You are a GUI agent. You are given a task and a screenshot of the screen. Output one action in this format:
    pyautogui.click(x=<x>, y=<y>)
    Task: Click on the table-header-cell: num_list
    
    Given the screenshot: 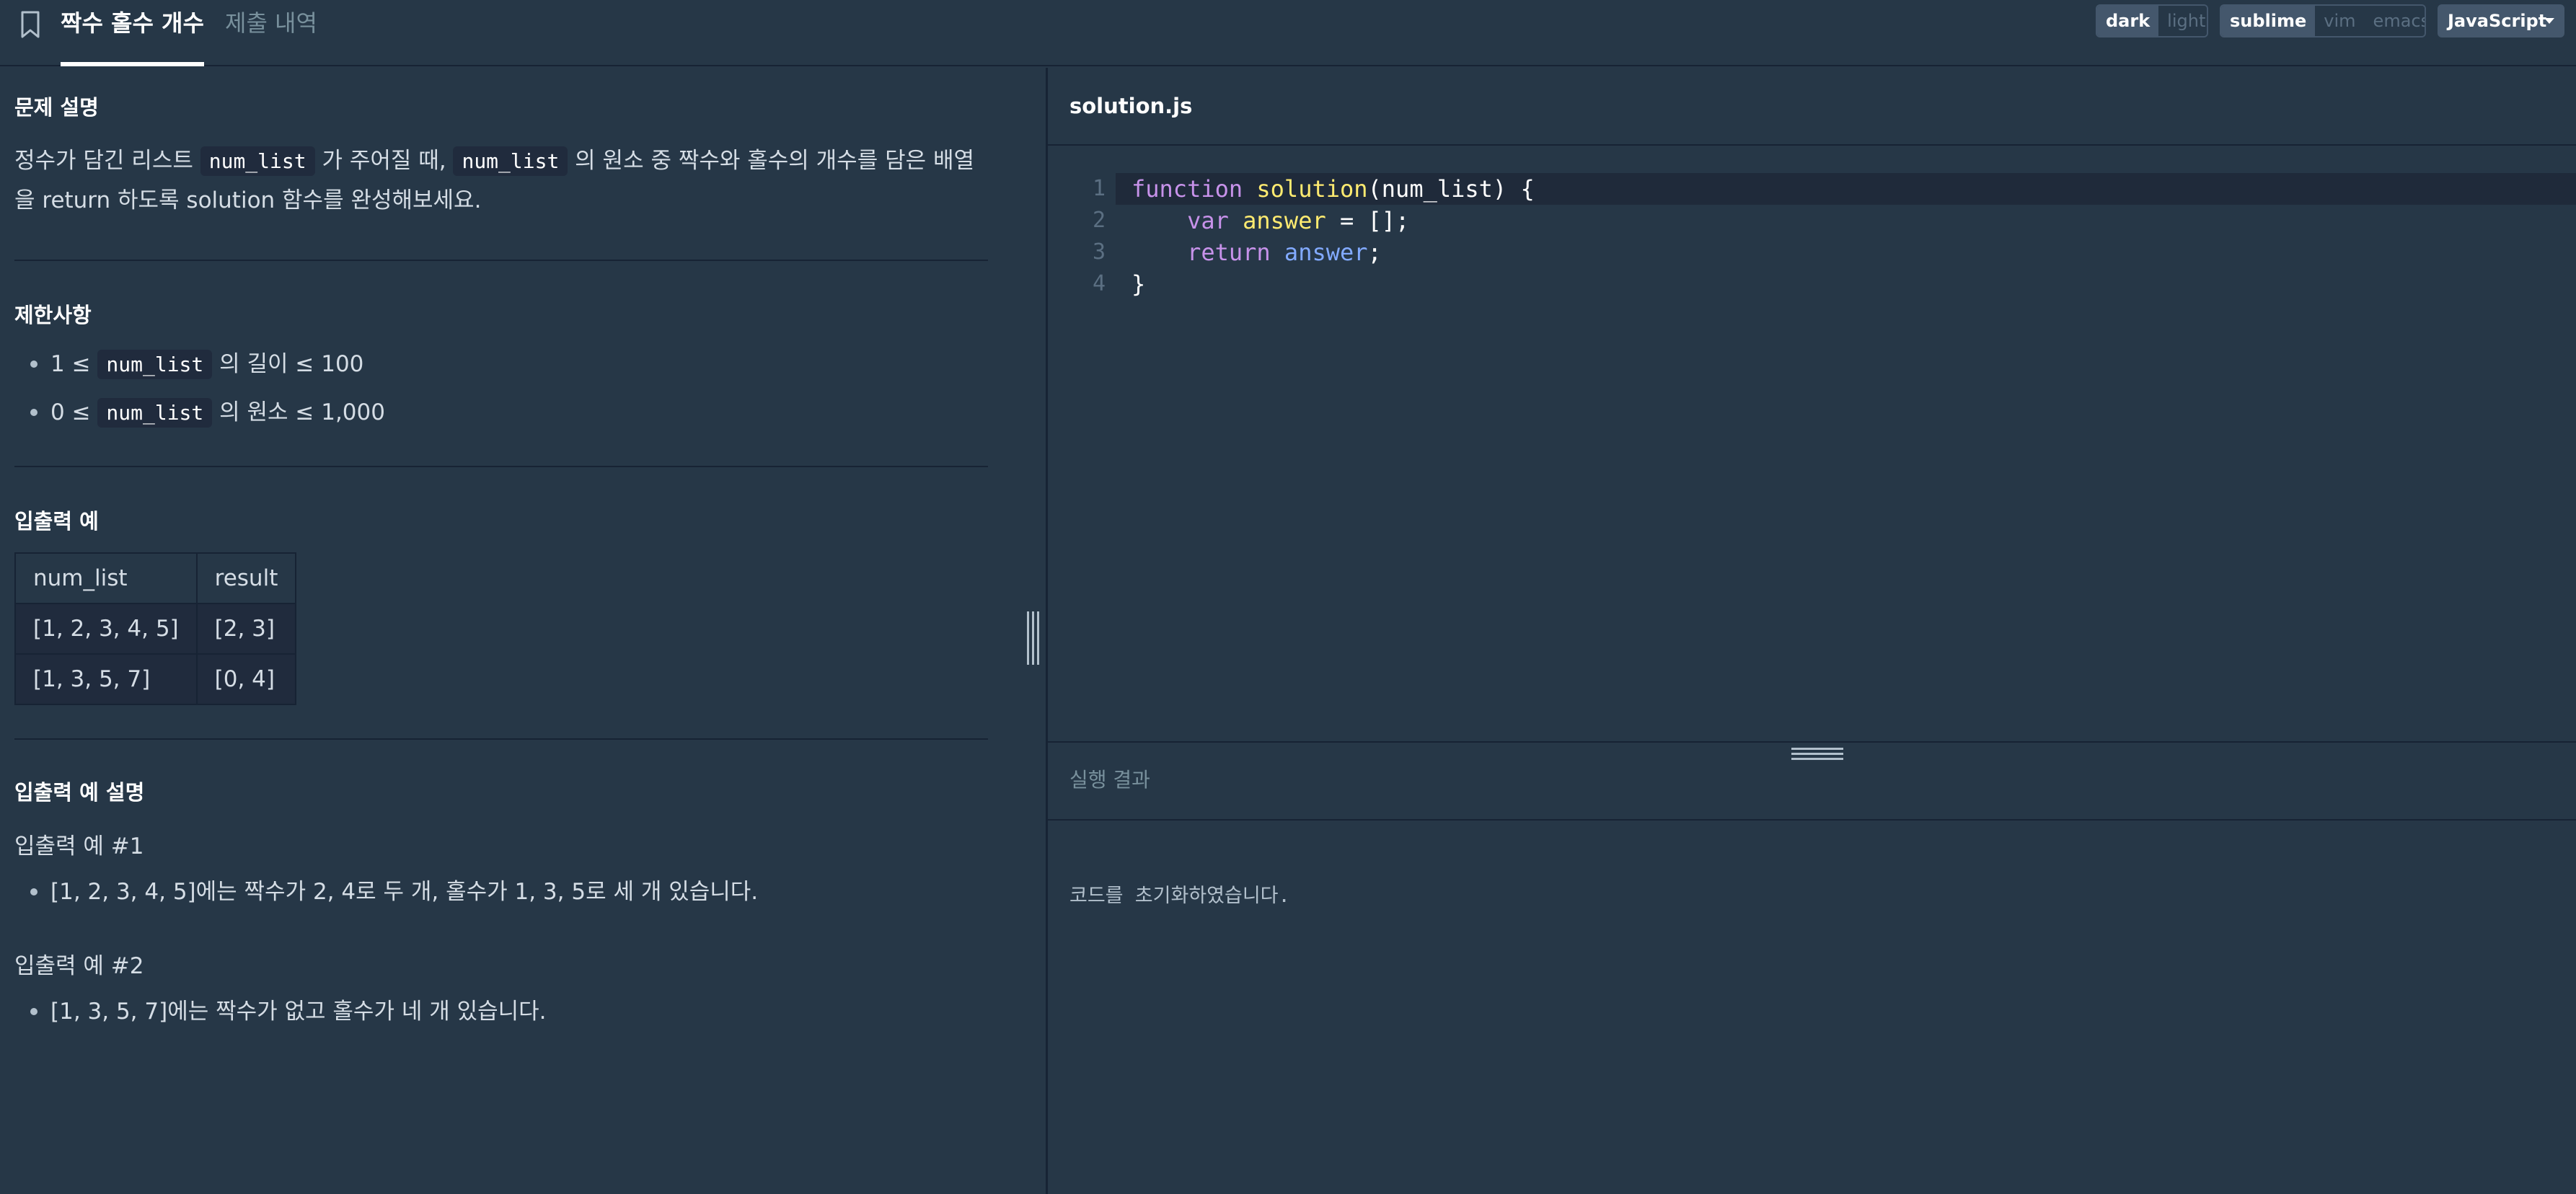 What is the action you would take?
    pyautogui.click(x=106, y=578)
    